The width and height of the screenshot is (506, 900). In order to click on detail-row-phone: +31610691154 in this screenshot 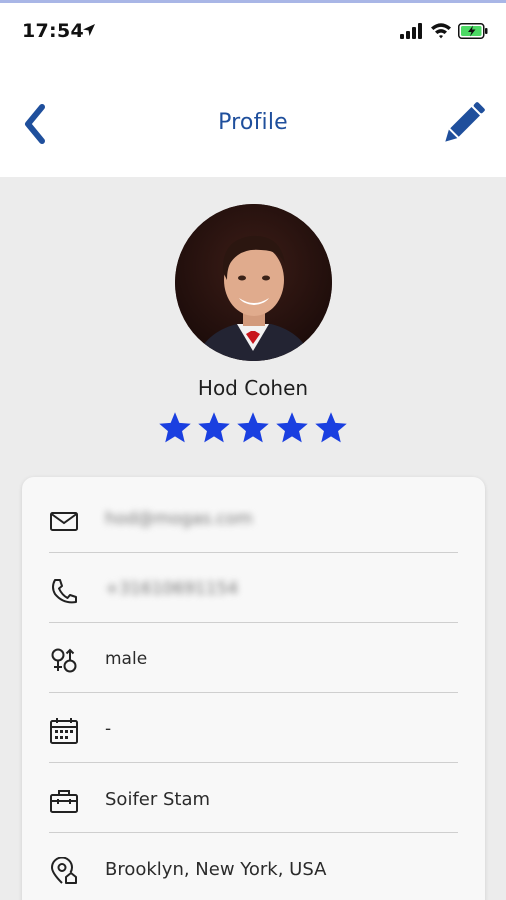, I will do `click(253, 588)`.